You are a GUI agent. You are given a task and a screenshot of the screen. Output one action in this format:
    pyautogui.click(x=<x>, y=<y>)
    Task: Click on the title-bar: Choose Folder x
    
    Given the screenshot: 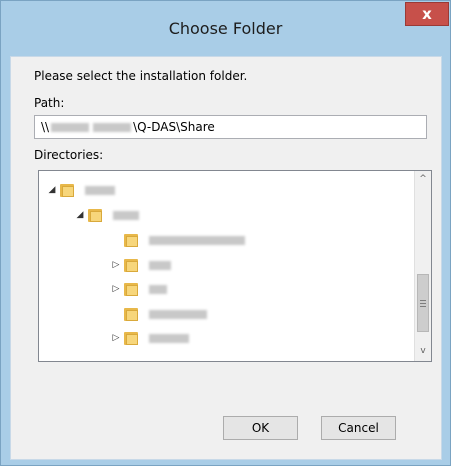 What is the action you would take?
    pyautogui.click(x=225, y=28)
    